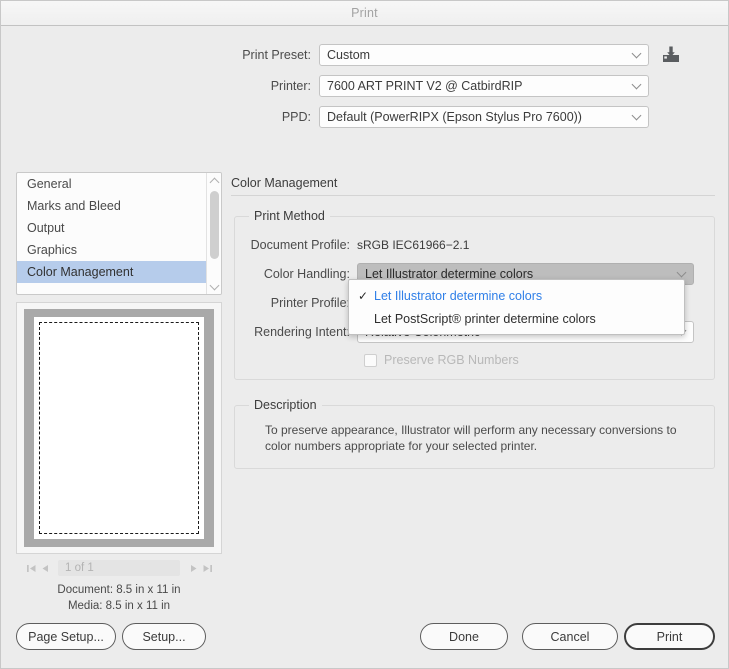 The image size is (729, 669). Describe the element at coordinates (290, 86) in the screenshot. I see `printer-label: Printer:` at that location.